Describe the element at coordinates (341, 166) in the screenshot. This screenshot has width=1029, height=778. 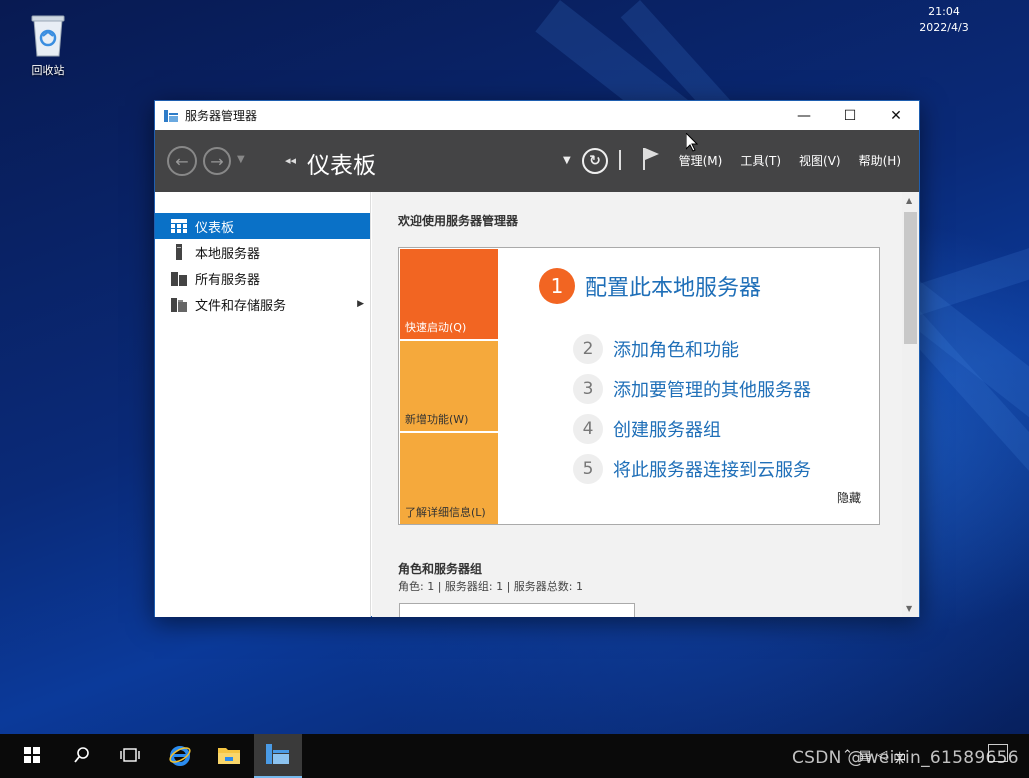
I see `breadcrumb: 仪表板` at that location.